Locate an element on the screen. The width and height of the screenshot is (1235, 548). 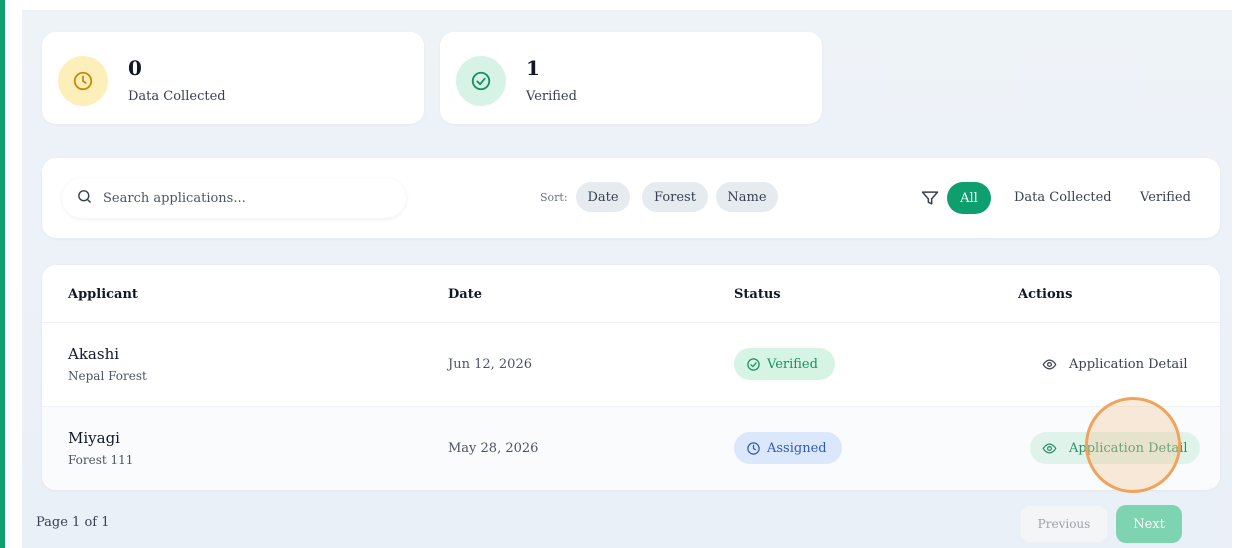
applicant-forest: Nepal Forest is located at coordinates (107, 376).